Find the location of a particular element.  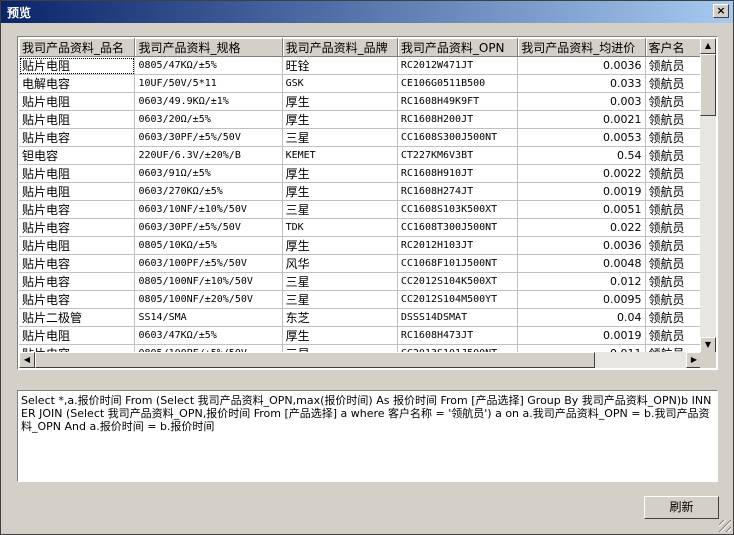

table-cell: 0805/47KΩ/±5% is located at coordinates (208, 65).